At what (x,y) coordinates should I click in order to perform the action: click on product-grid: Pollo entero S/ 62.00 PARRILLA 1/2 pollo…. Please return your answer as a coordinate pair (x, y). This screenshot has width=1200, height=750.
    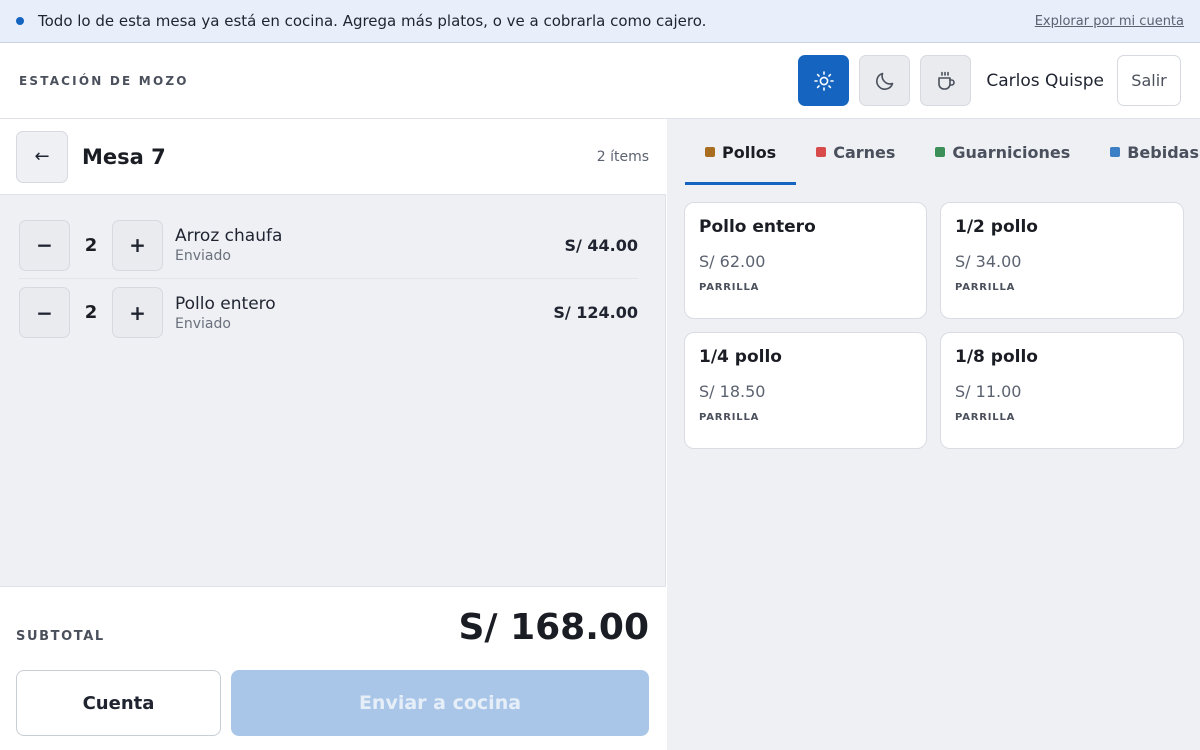
    Looking at the image, I should click on (934, 325).